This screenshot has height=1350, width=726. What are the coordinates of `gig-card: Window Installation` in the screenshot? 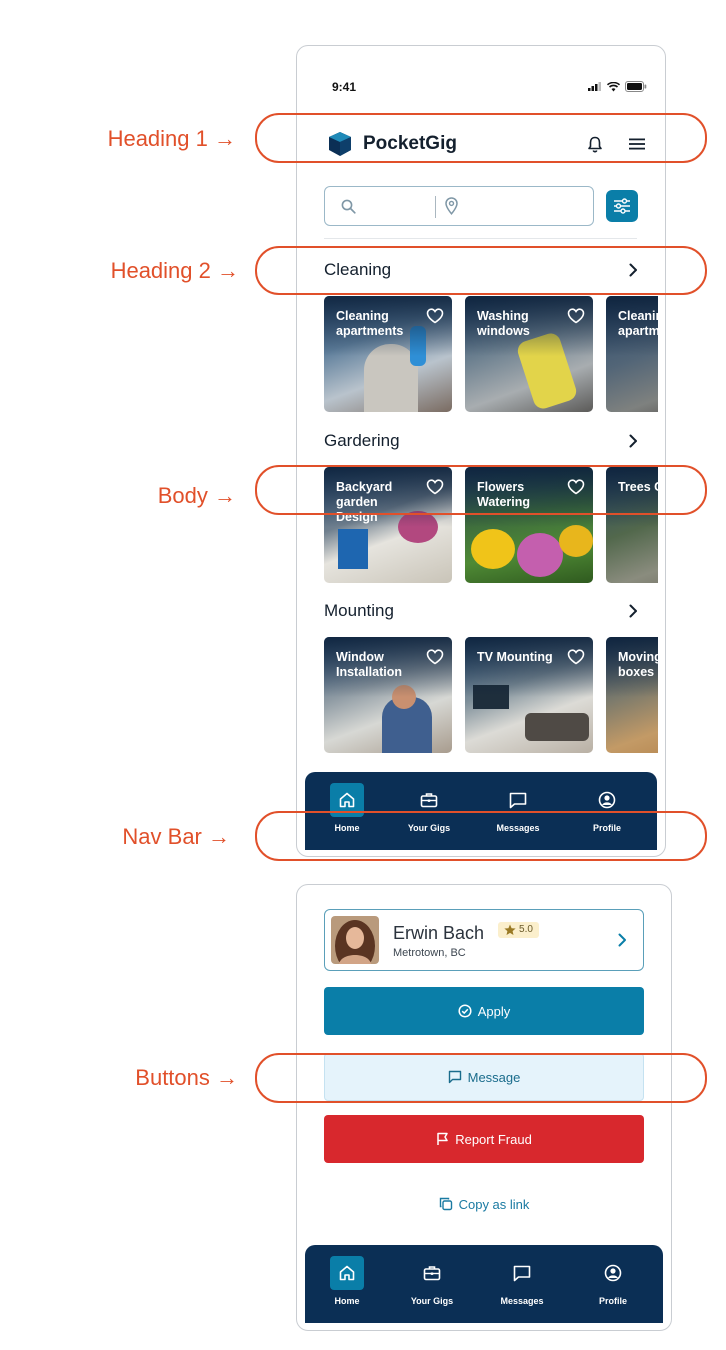 It's located at (388, 695).